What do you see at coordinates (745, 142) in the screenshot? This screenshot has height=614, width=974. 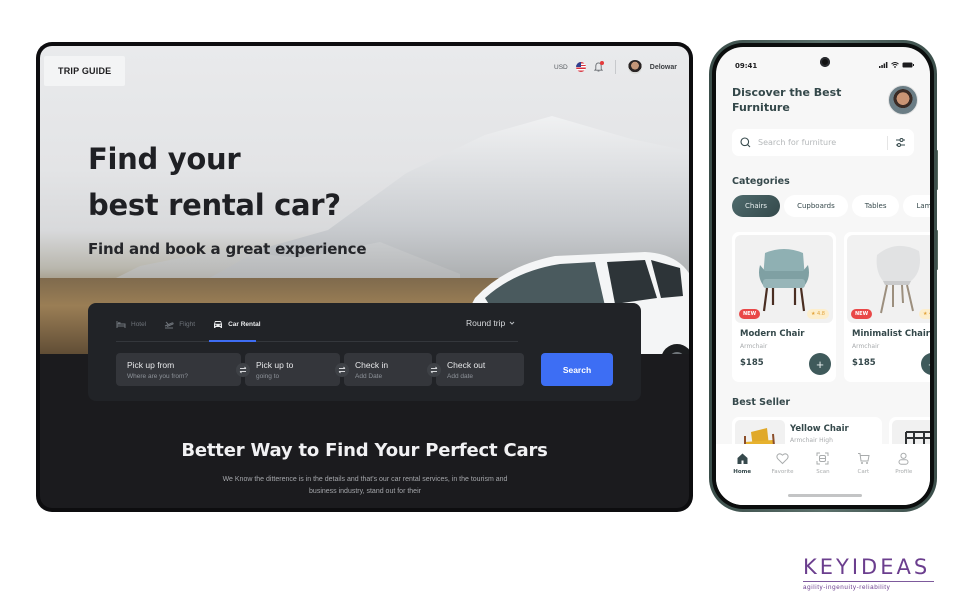 I see `search-icon` at bounding box center [745, 142].